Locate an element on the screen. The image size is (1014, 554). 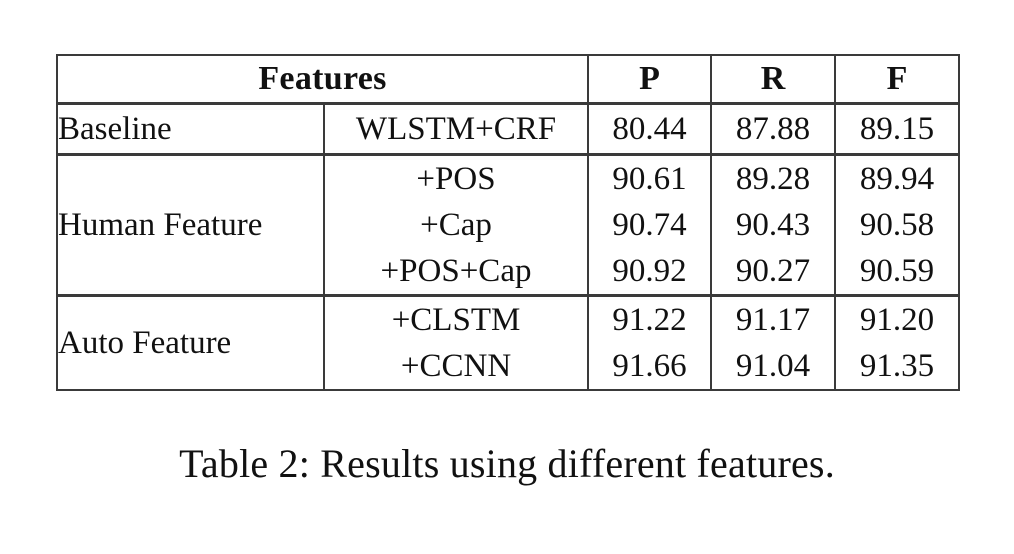
value-recall: 90.43 is located at coordinates (773, 225).